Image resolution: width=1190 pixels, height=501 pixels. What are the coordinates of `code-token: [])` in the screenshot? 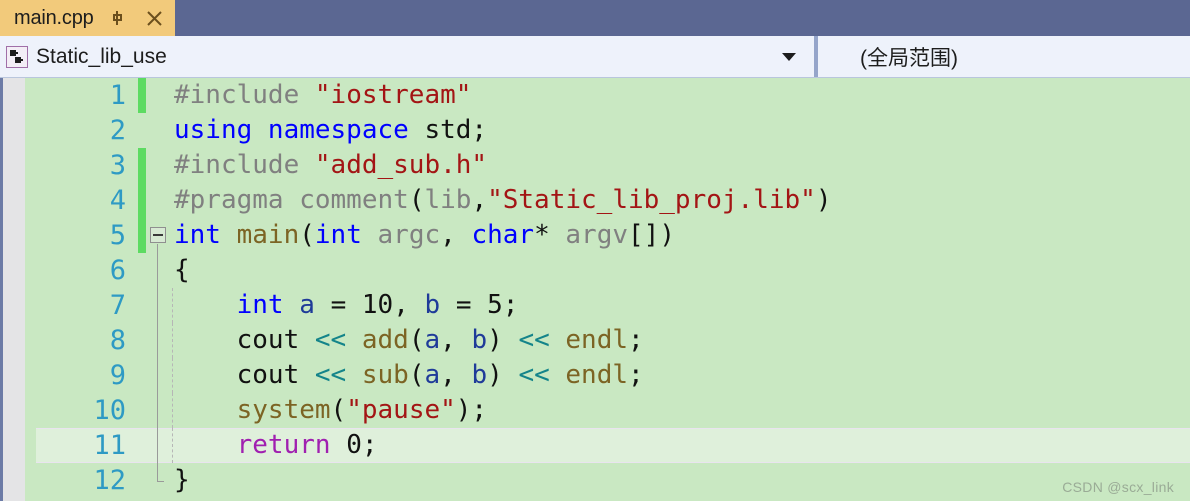 It's located at (651, 235).